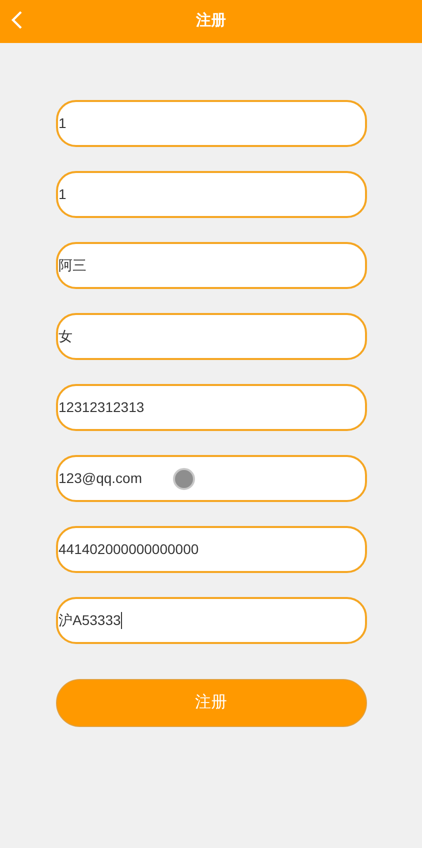 The height and width of the screenshot is (848, 422). Describe the element at coordinates (211, 478) in the screenshot. I see `input-field: 123@qq.com` at that location.